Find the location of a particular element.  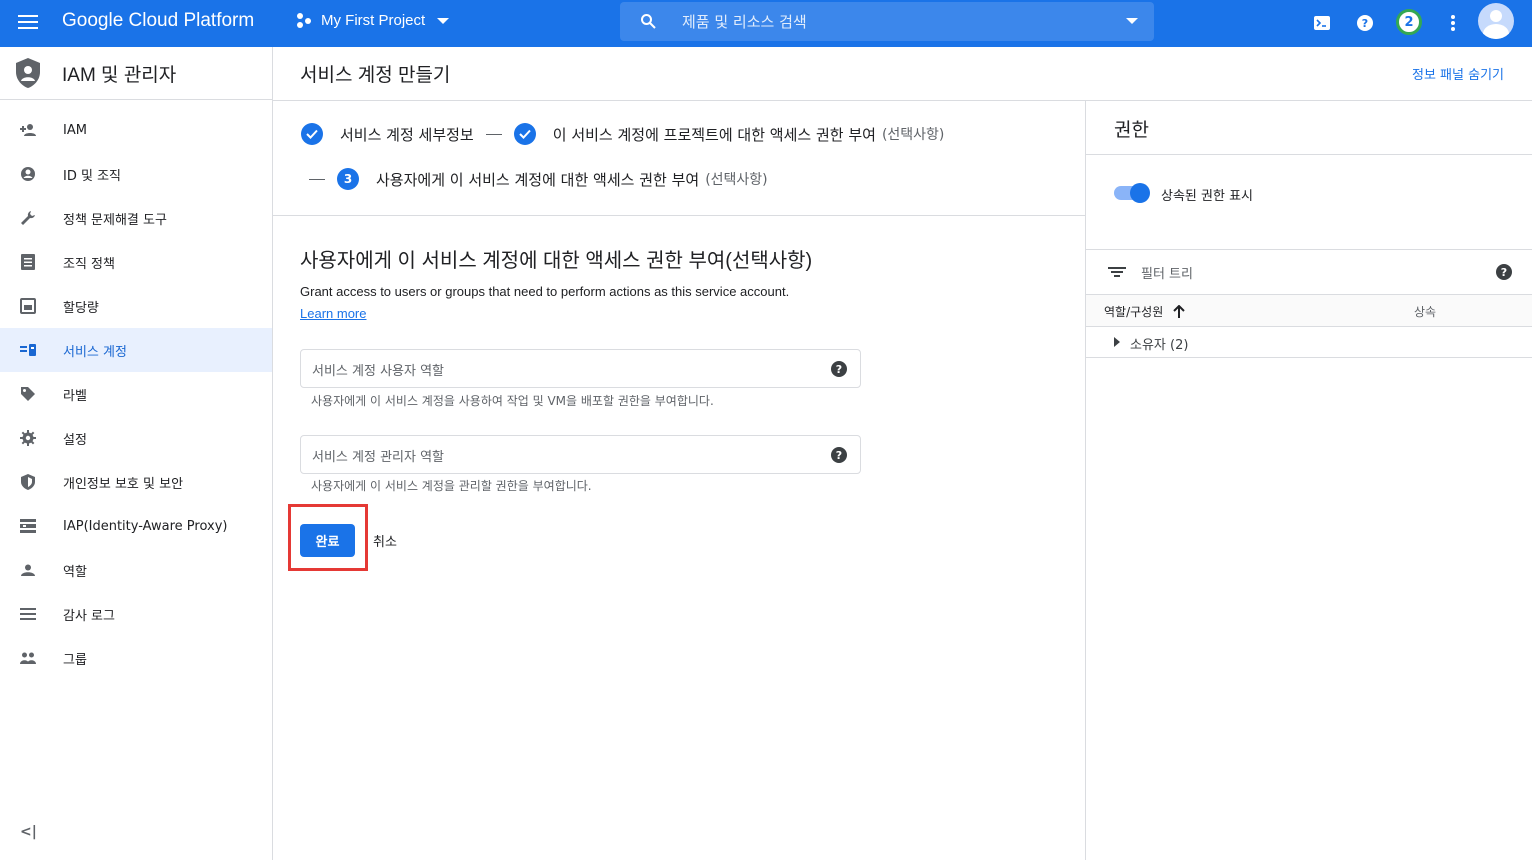

sidebar-item-privacy-security: 개인정보 보호 및 보안 is located at coordinates (136, 482).